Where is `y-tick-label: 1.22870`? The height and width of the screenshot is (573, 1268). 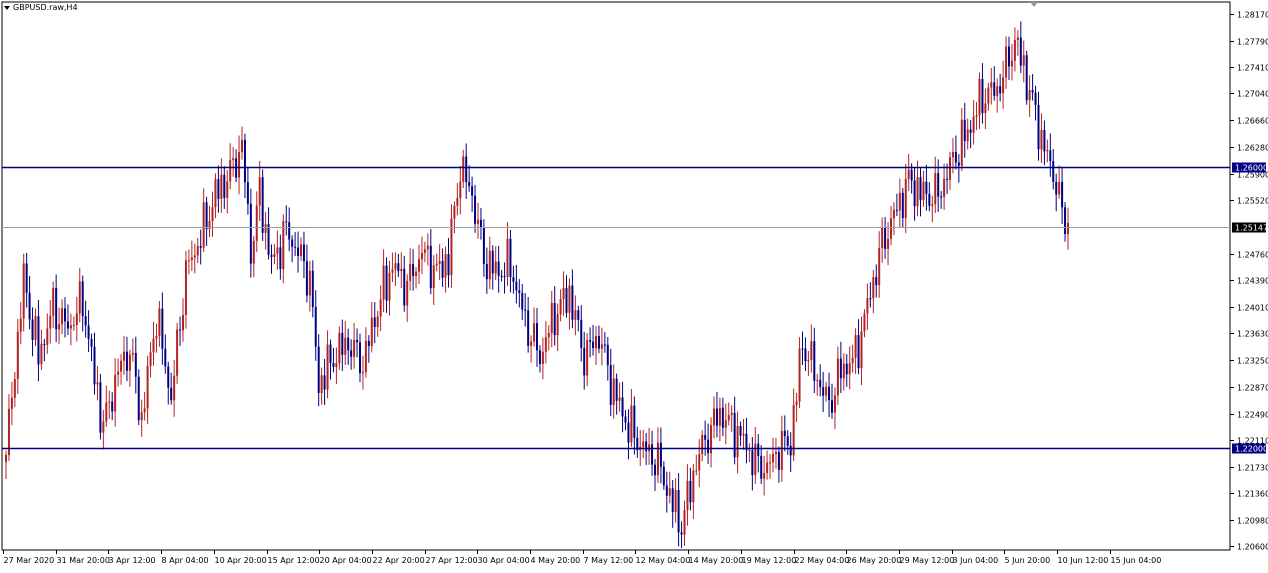 y-tick-label: 1.22870 is located at coordinates (1252, 388).